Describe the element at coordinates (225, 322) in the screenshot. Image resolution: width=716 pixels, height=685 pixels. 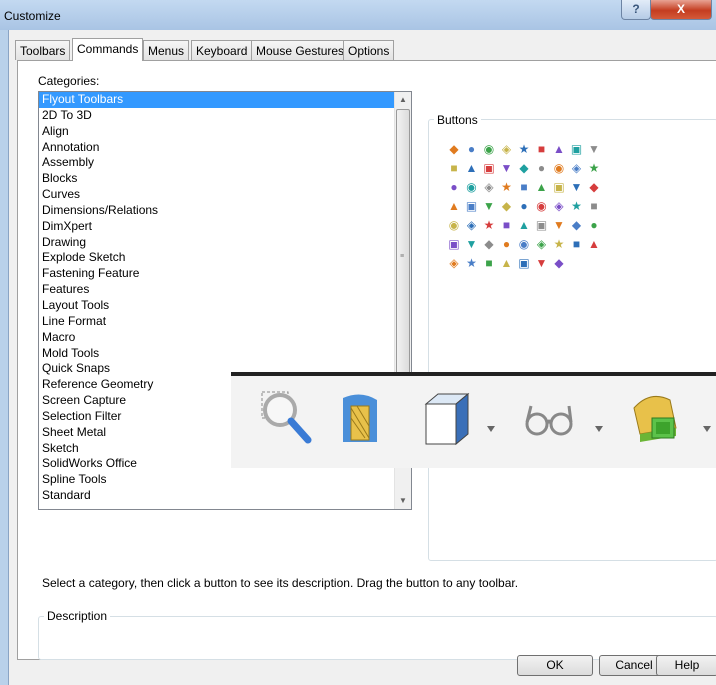
I see `category-item: Line Format` at that location.